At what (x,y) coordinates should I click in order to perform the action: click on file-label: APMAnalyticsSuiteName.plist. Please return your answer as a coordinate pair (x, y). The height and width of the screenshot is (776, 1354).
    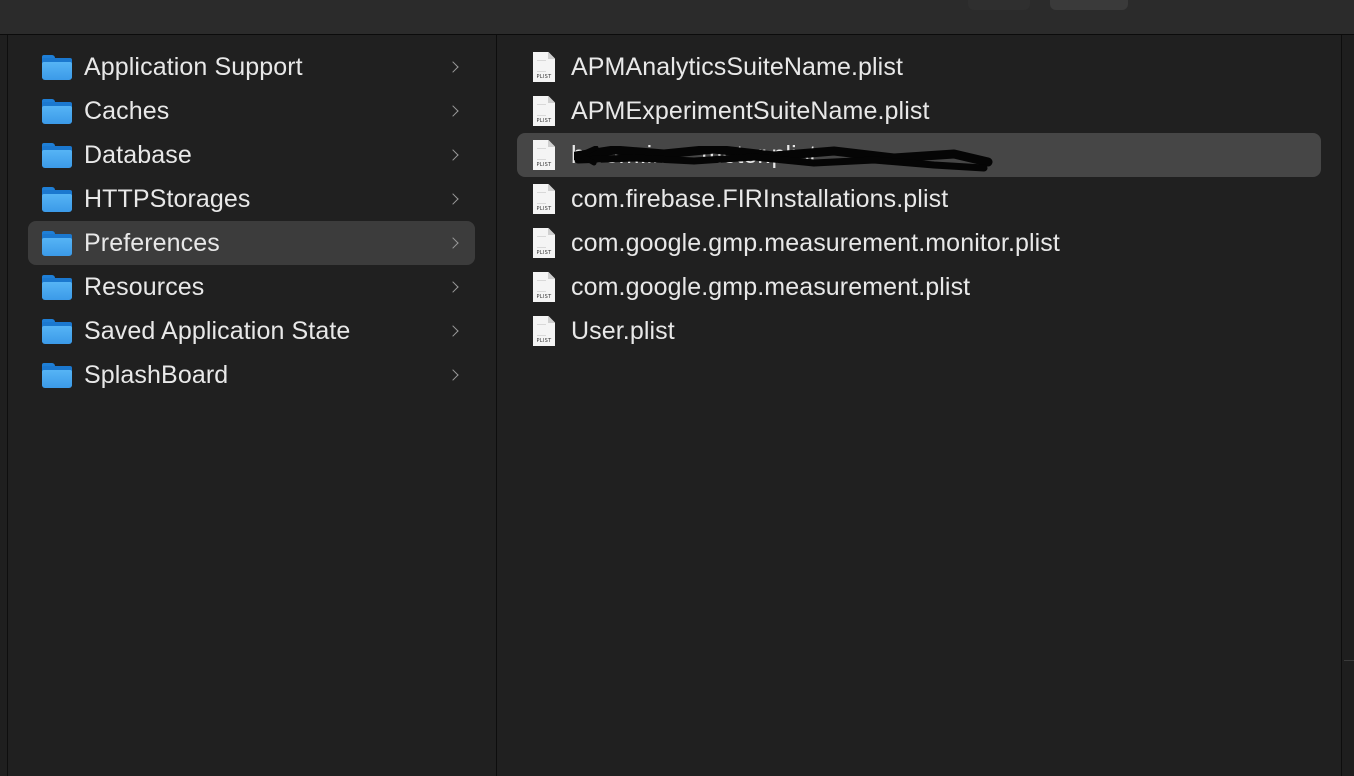
    Looking at the image, I should click on (737, 66).